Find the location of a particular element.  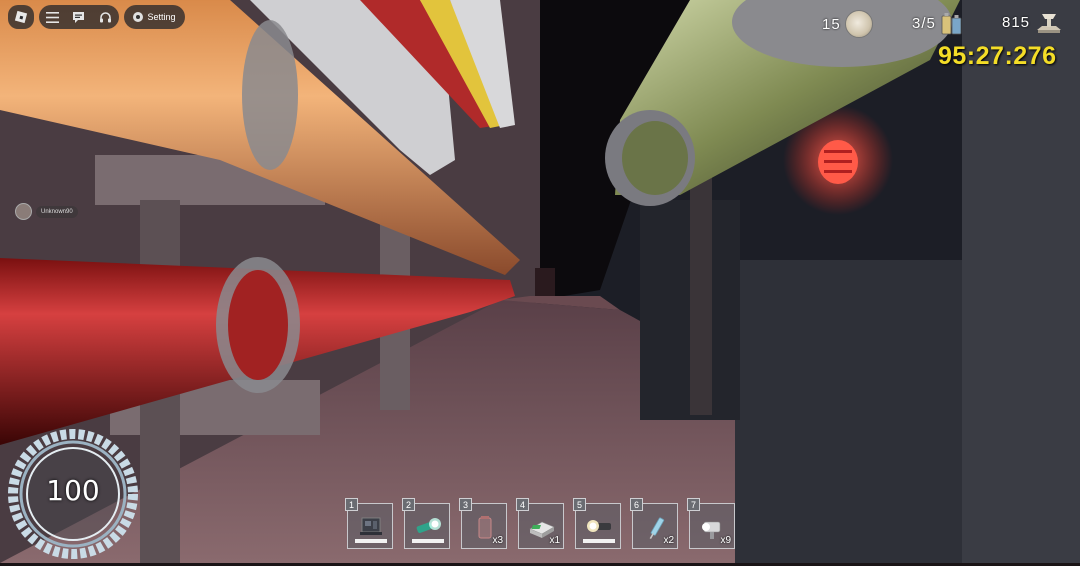

coin-counter: 15 is located at coordinates (847, 24).